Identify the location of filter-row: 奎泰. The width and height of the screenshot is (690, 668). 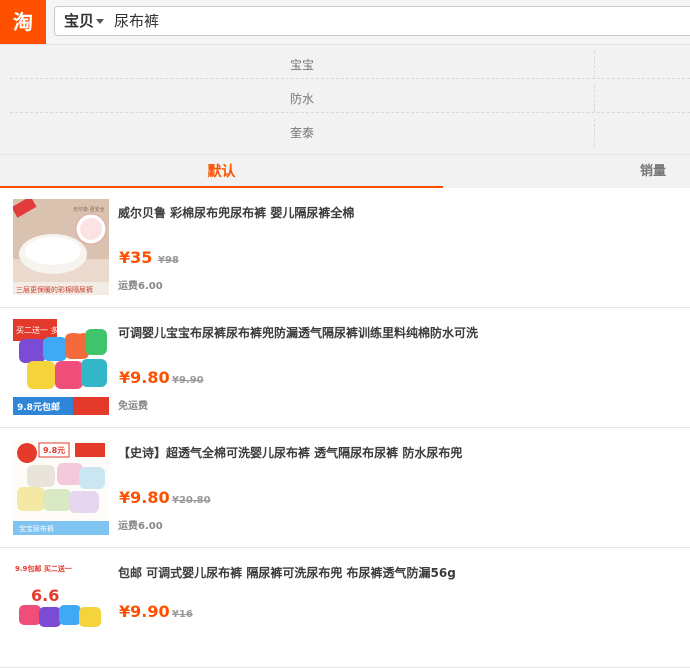
(350, 129).